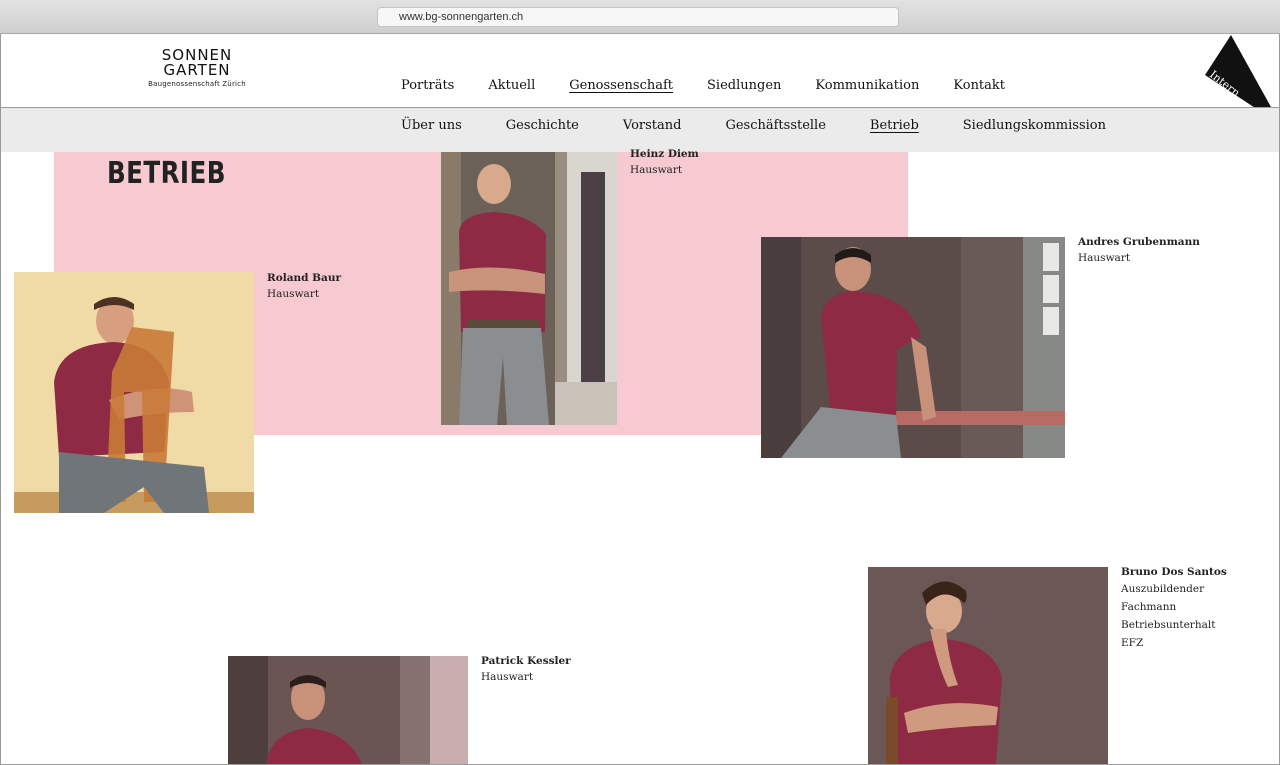 Image resolution: width=1280 pixels, height=765 pixels. Describe the element at coordinates (166, 173) in the screenshot. I see `page-title: BETRIEB` at that location.